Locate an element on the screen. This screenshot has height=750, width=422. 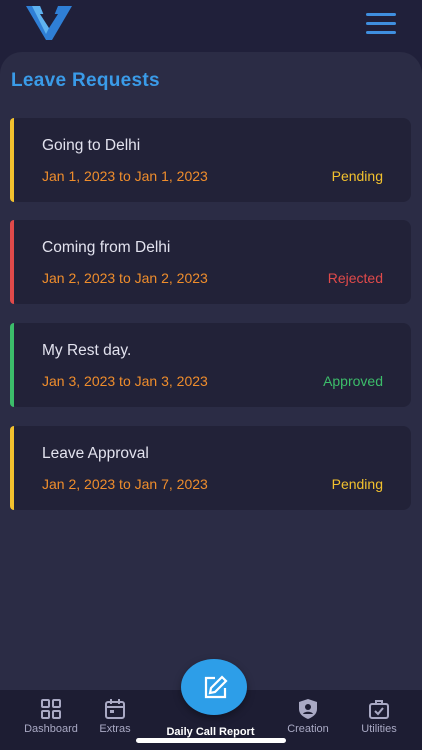
top-bar is located at coordinates (211, 26).